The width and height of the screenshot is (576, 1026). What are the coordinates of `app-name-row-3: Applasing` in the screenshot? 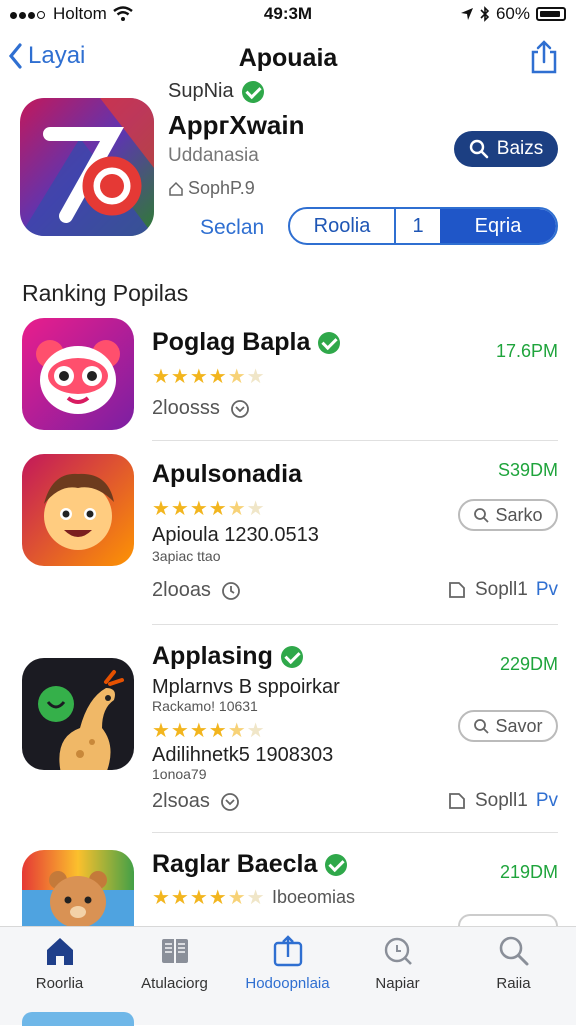 It's located at (227, 656).